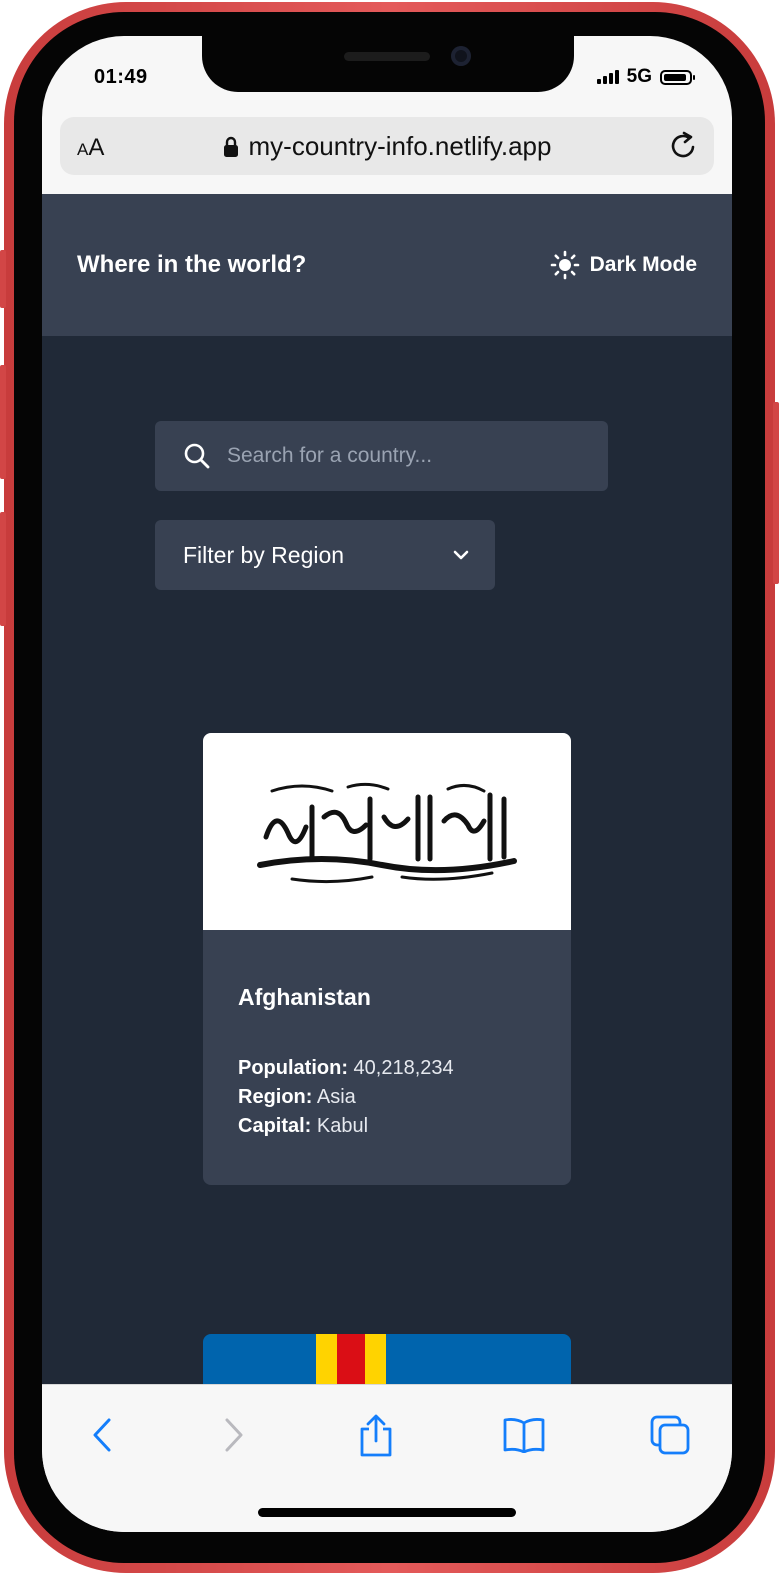 The width and height of the screenshot is (779, 1577). I want to click on dark-mode-label: Dark Mode, so click(643, 264).